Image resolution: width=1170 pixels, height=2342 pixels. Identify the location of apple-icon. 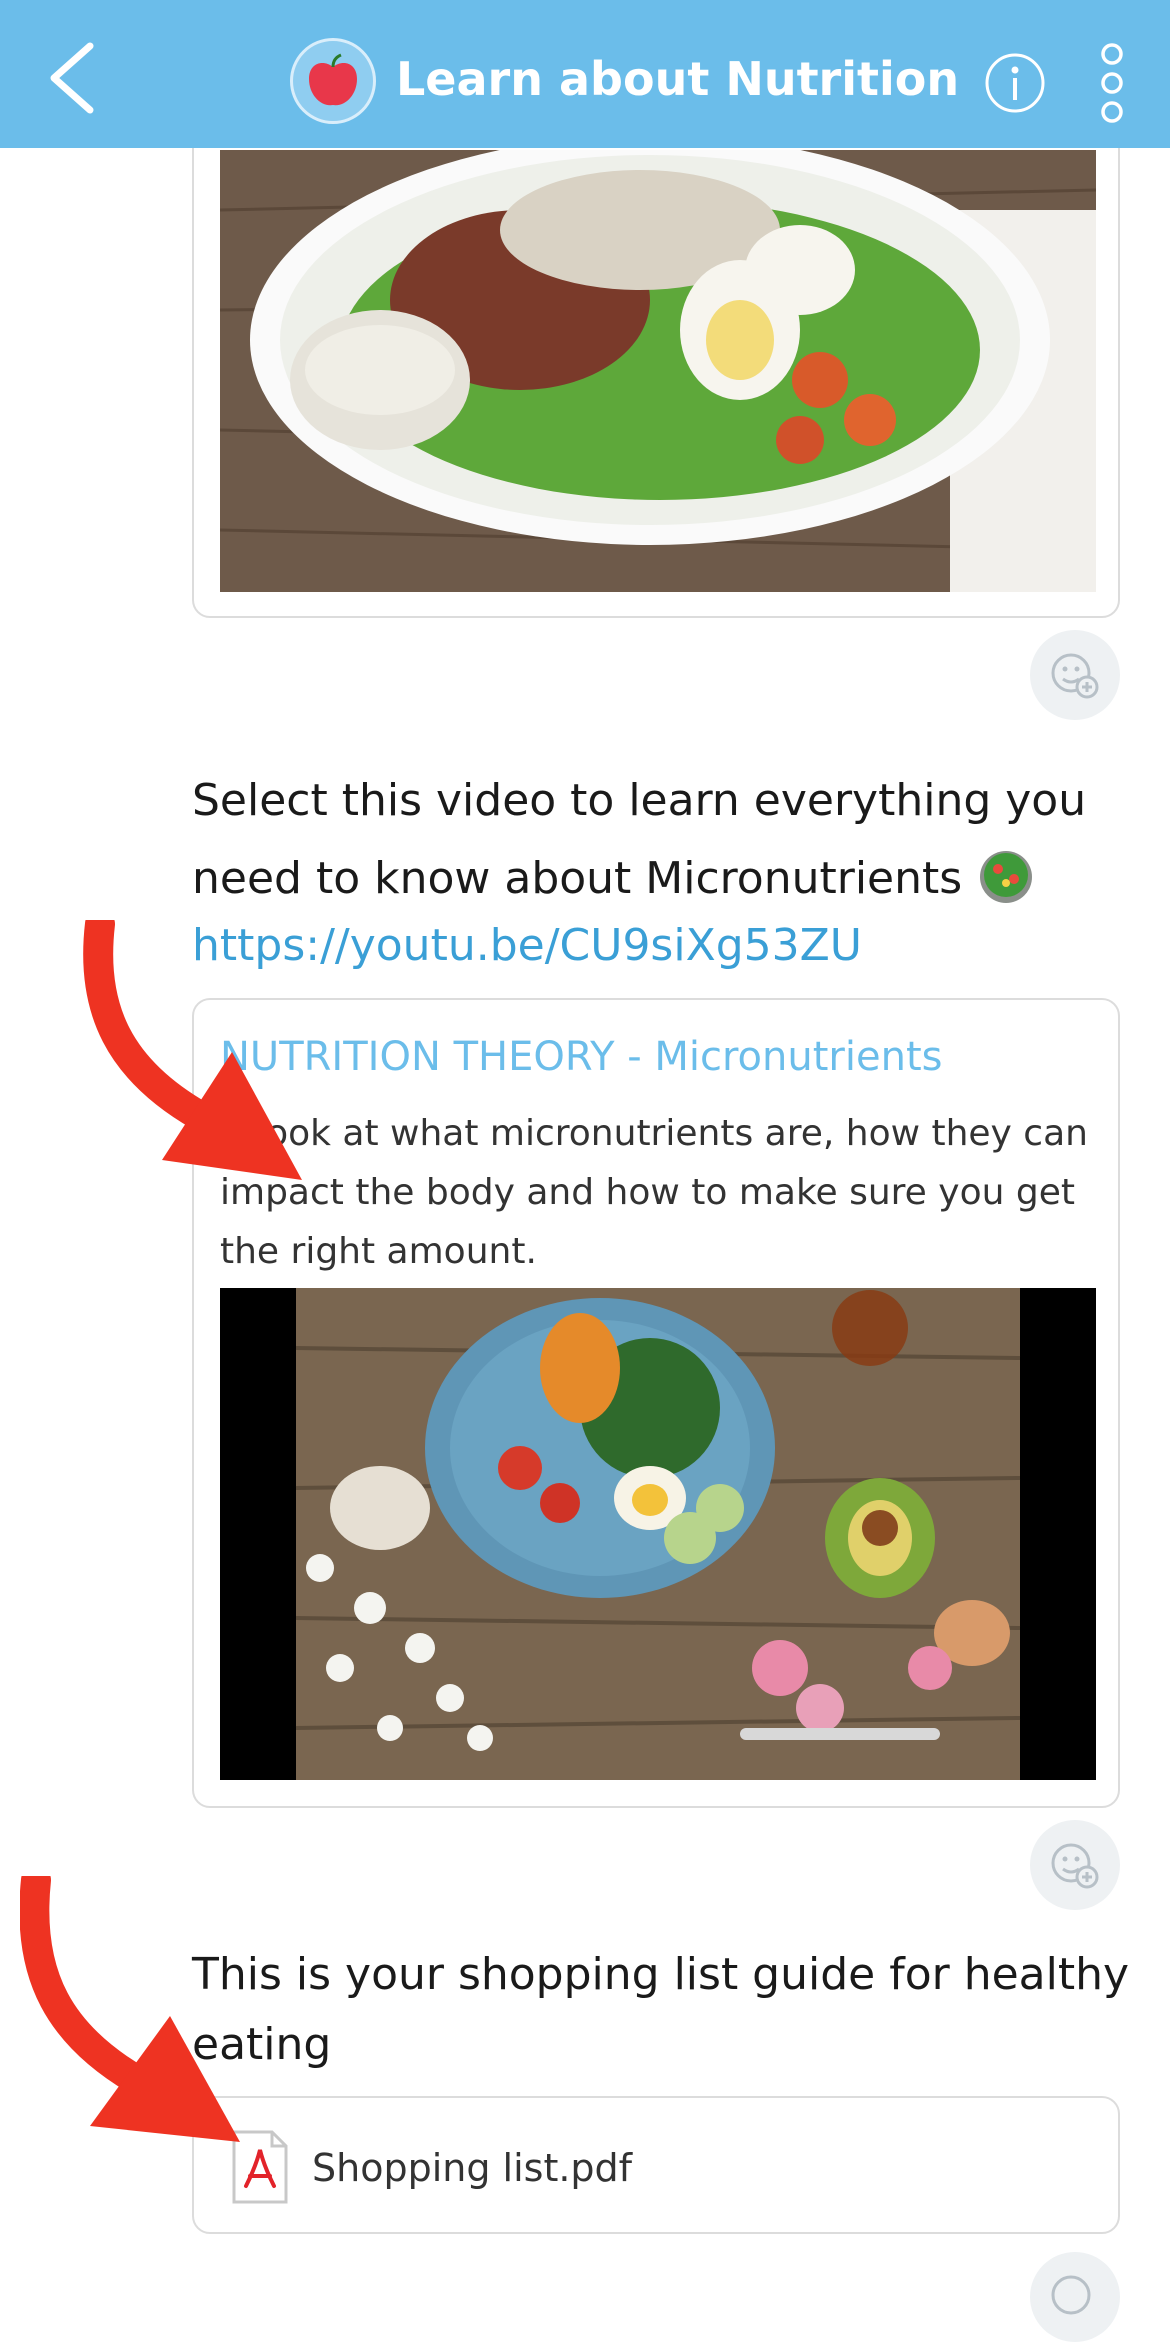
(333, 79).